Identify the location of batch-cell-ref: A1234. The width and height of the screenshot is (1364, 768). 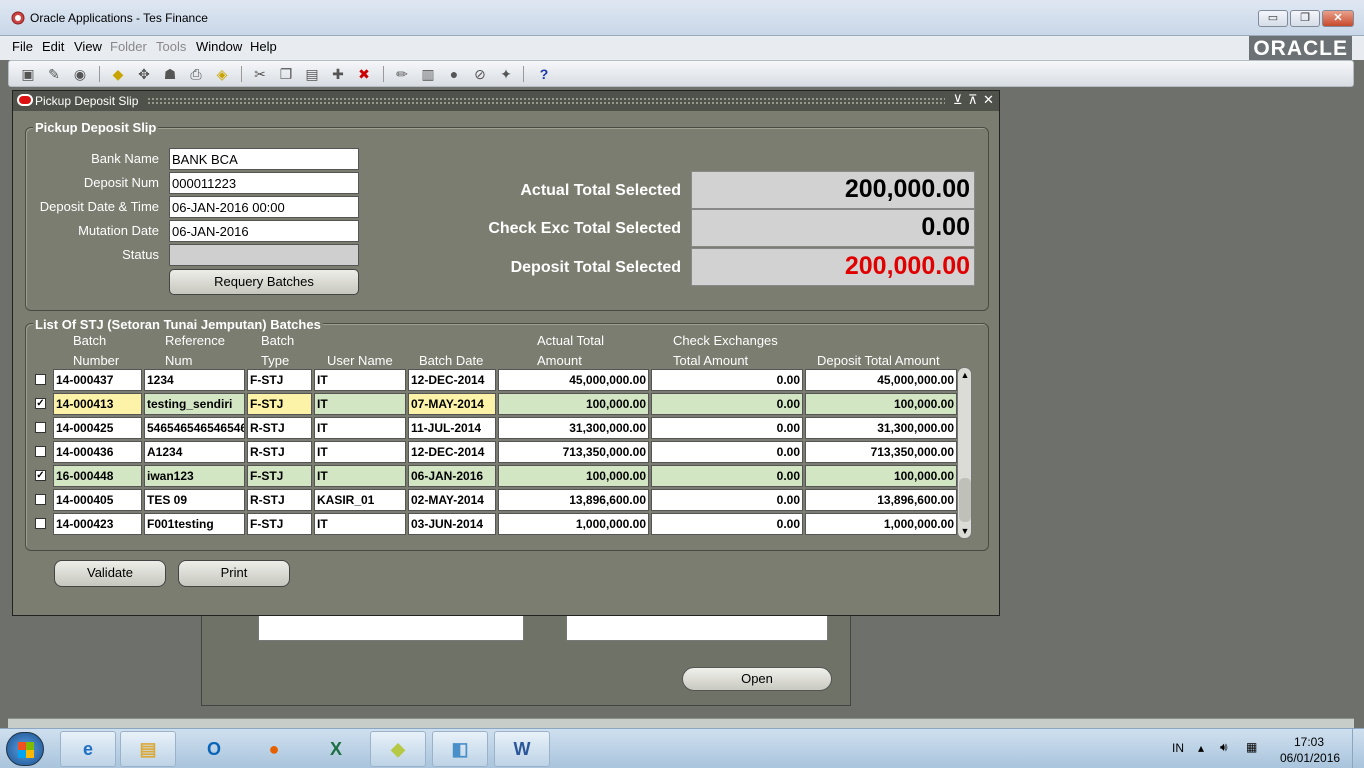
(194, 452).